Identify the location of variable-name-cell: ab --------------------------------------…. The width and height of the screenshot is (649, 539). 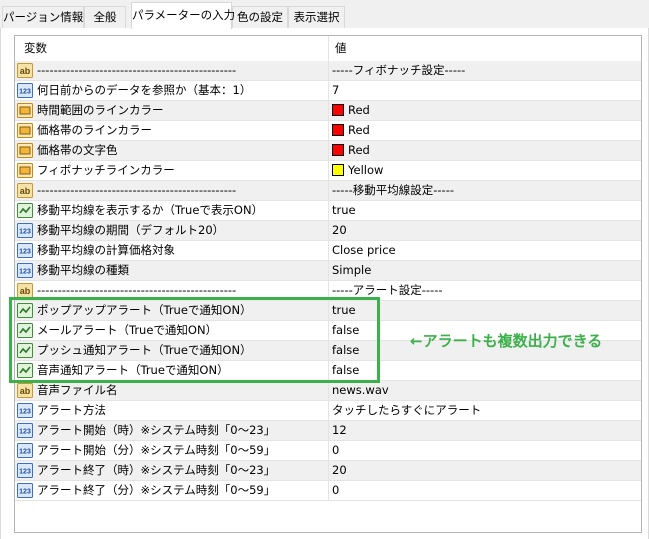
(172, 70).